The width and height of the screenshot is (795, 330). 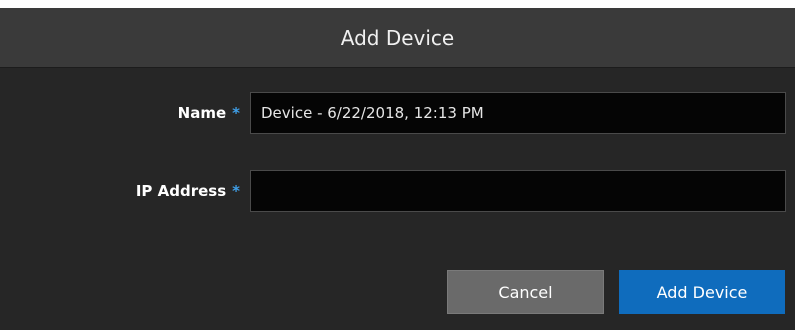 I want to click on ip-address-row: IP Address *, so click(x=397, y=191).